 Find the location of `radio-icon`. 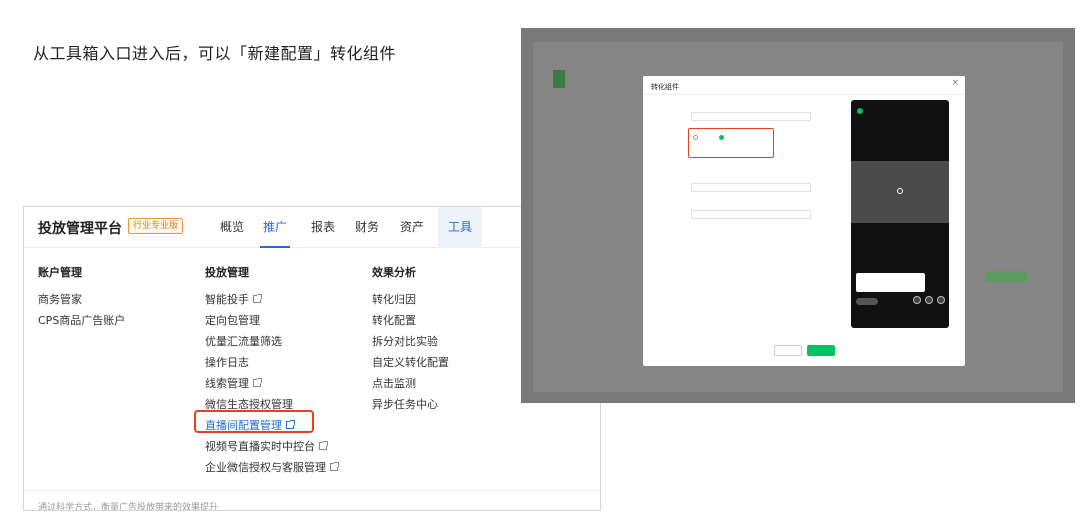

radio-icon is located at coordinates (695, 137).